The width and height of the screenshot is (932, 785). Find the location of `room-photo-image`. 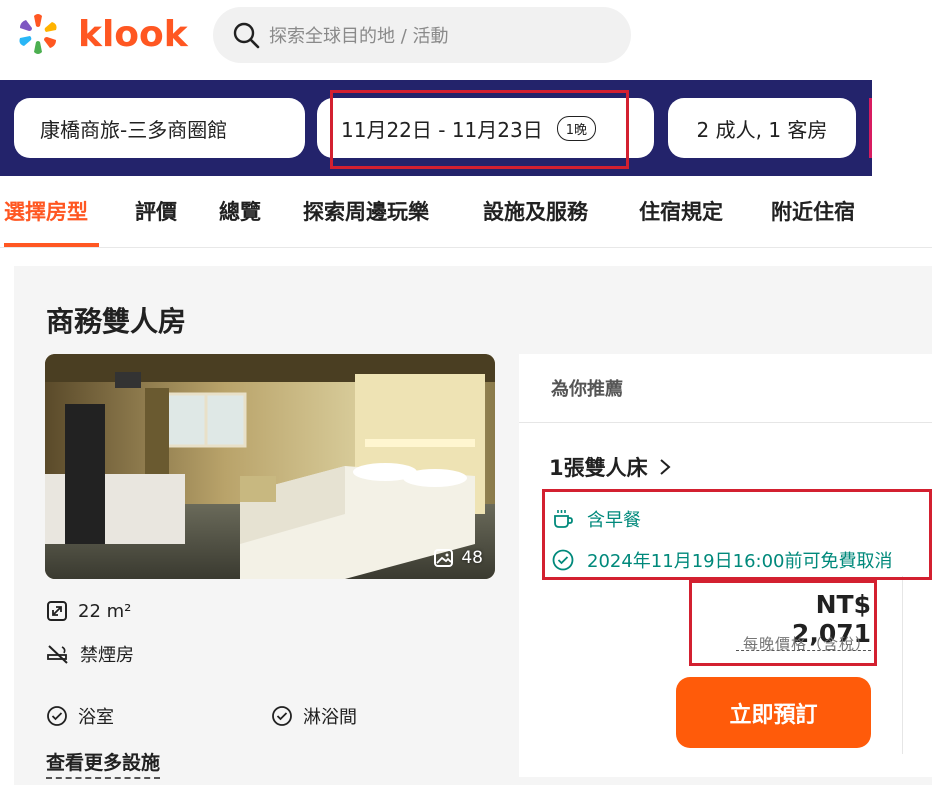

room-photo-image is located at coordinates (270, 466).